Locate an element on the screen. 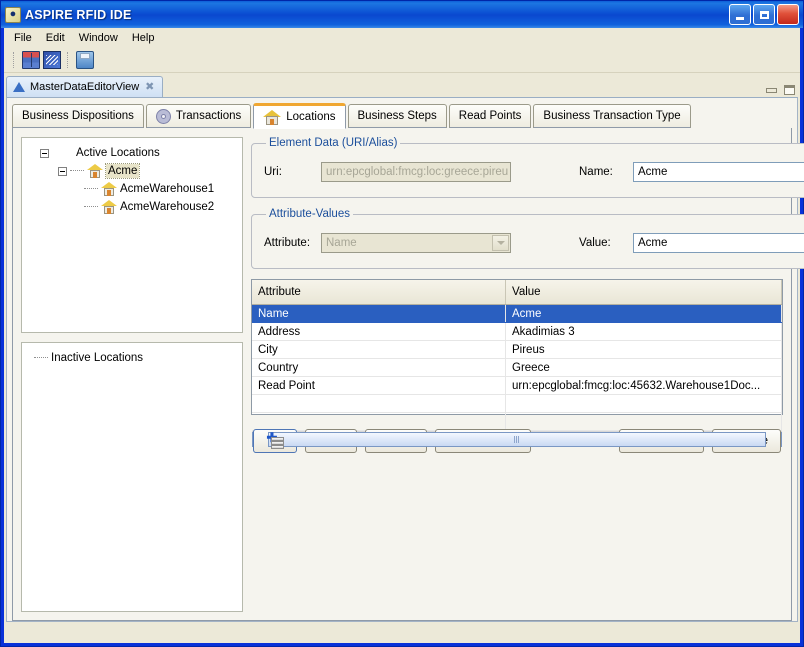 Image resolution: width=804 pixels, height=647 pixels. cell-value: Pireus is located at coordinates (643, 349).